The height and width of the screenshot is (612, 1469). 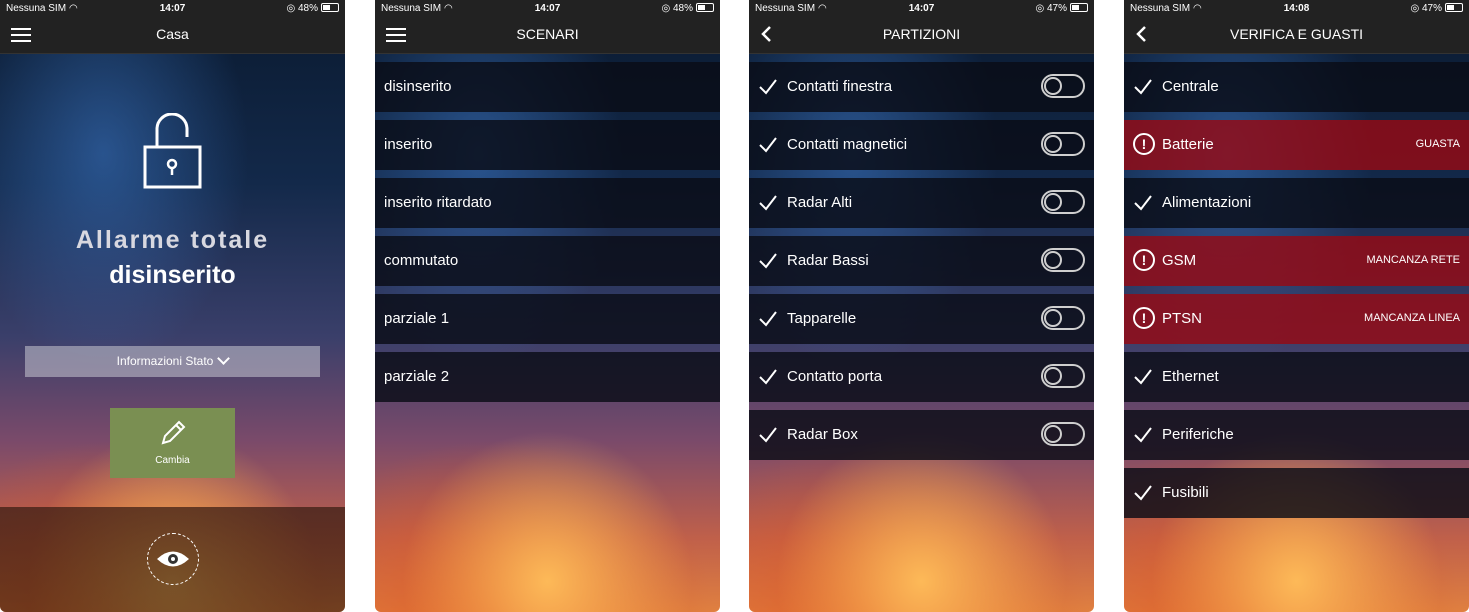 What do you see at coordinates (547, 87) in the screenshot?
I see `scenario-item: disinserito` at bounding box center [547, 87].